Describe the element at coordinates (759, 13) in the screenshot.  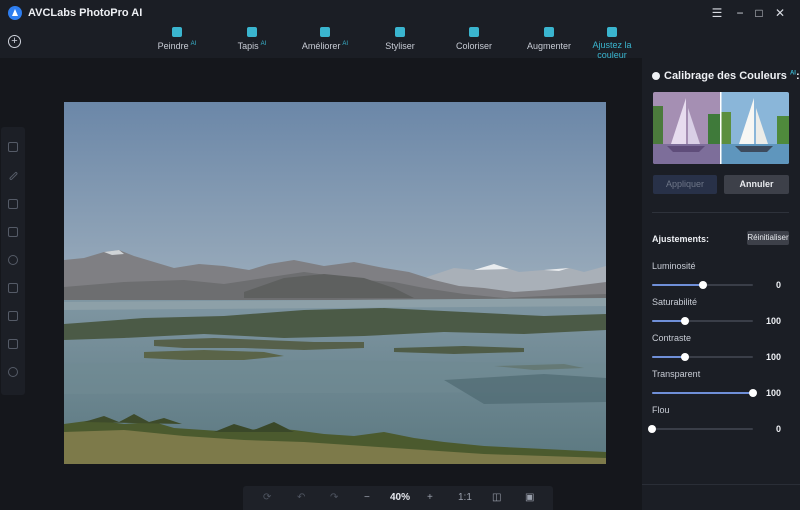
I see `maximize-button: □` at that location.